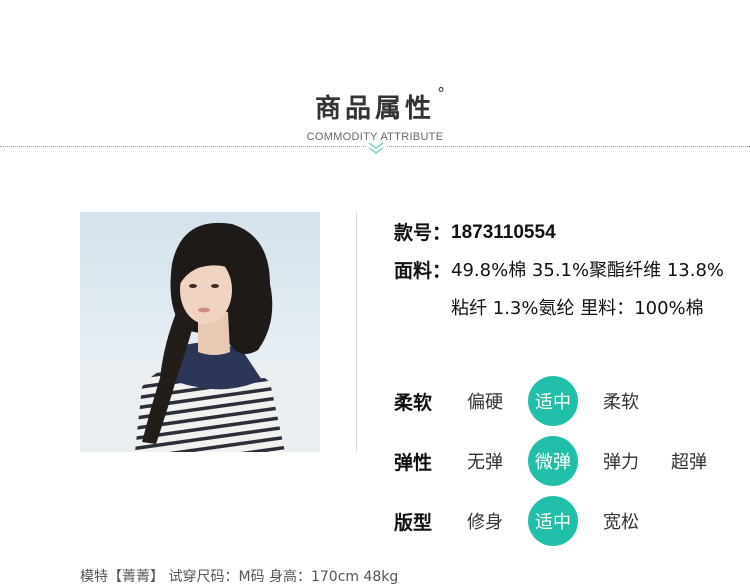 Image resolution: width=750 pixels, height=586 pixels. I want to click on fabric-label: 面料：, so click(423, 271).